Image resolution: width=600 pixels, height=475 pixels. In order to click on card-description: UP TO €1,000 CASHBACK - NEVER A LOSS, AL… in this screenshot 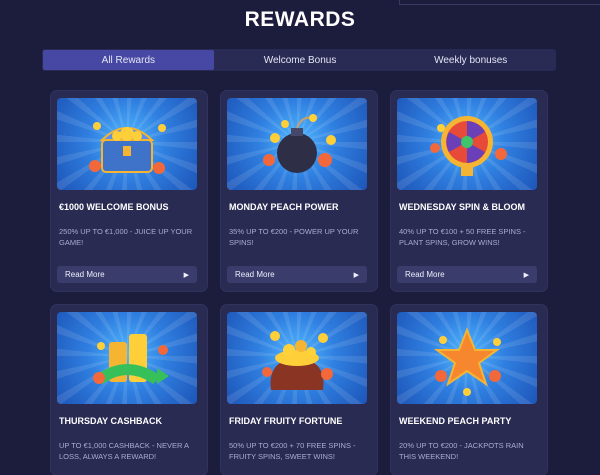, I will do `click(124, 451)`.